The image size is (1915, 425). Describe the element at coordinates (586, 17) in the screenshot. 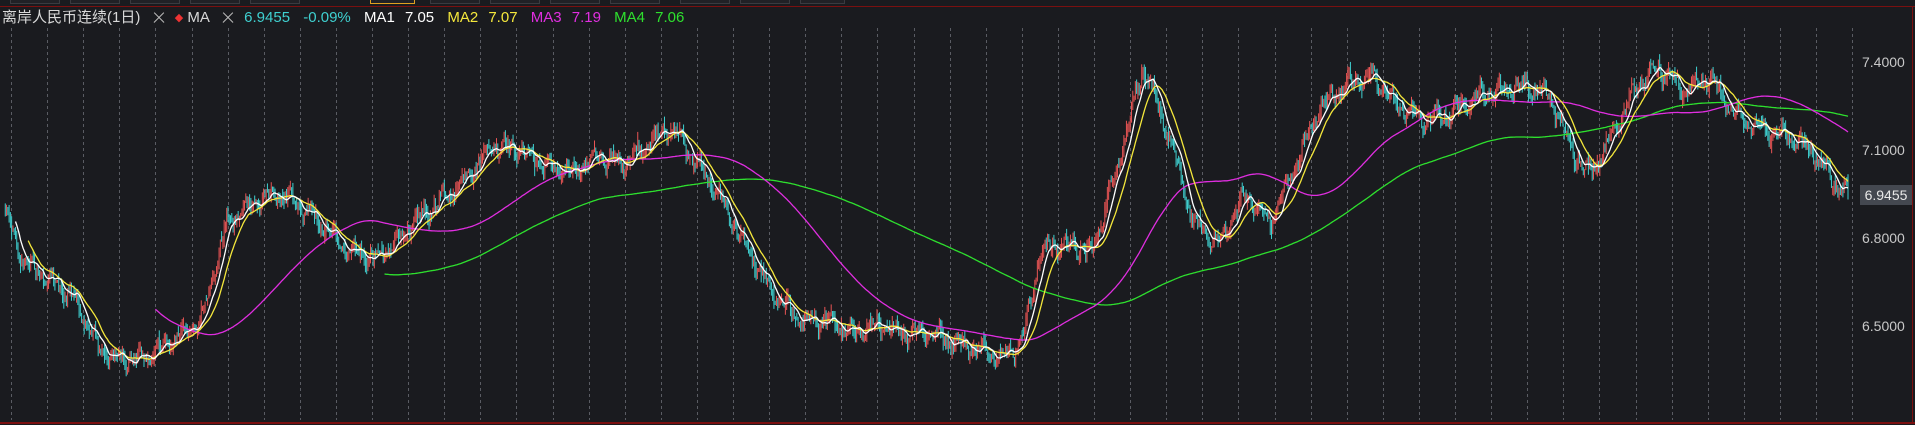

I see `ma3-value: 7.19` at that location.